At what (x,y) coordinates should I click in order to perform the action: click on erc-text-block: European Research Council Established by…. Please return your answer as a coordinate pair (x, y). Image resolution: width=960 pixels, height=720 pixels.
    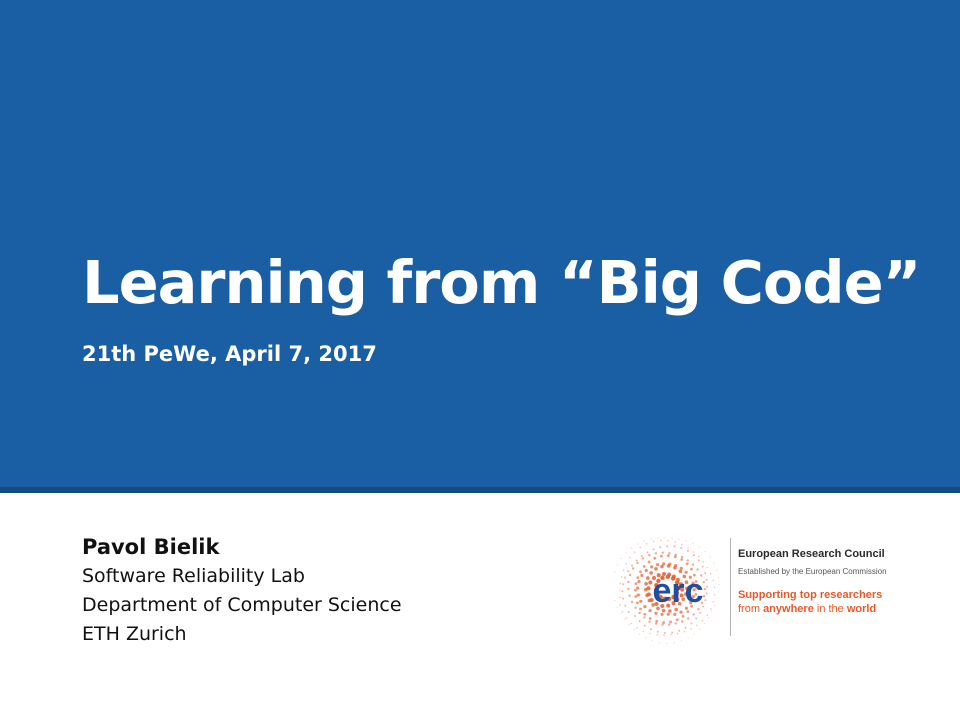
    Looking at the image, I should click on (826, 581).